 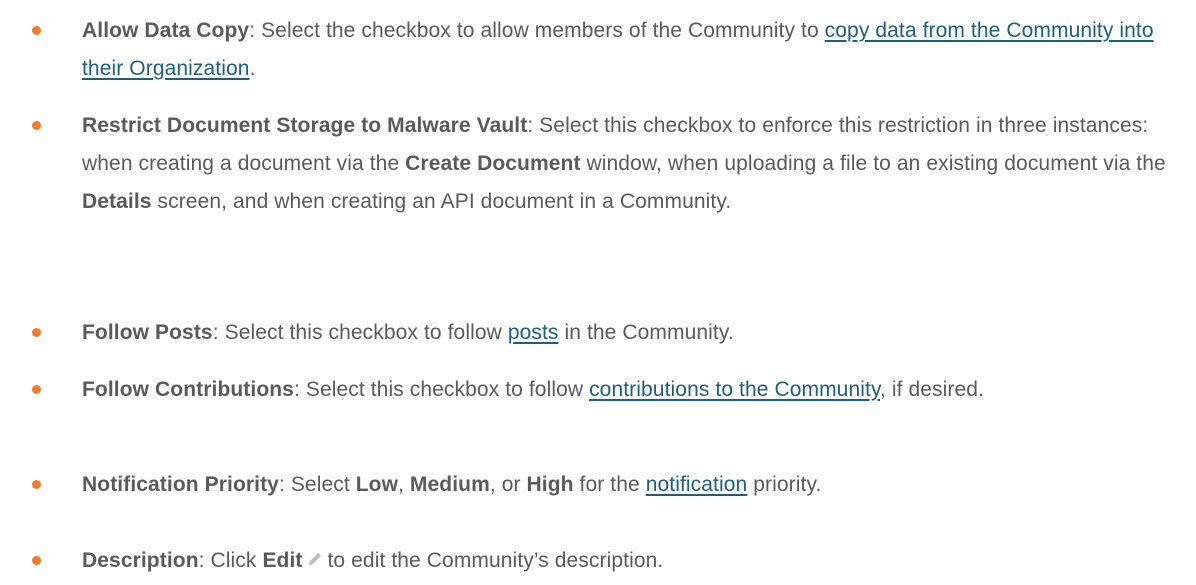 I want to click on item-text: , or, so click(x=508, y=484).